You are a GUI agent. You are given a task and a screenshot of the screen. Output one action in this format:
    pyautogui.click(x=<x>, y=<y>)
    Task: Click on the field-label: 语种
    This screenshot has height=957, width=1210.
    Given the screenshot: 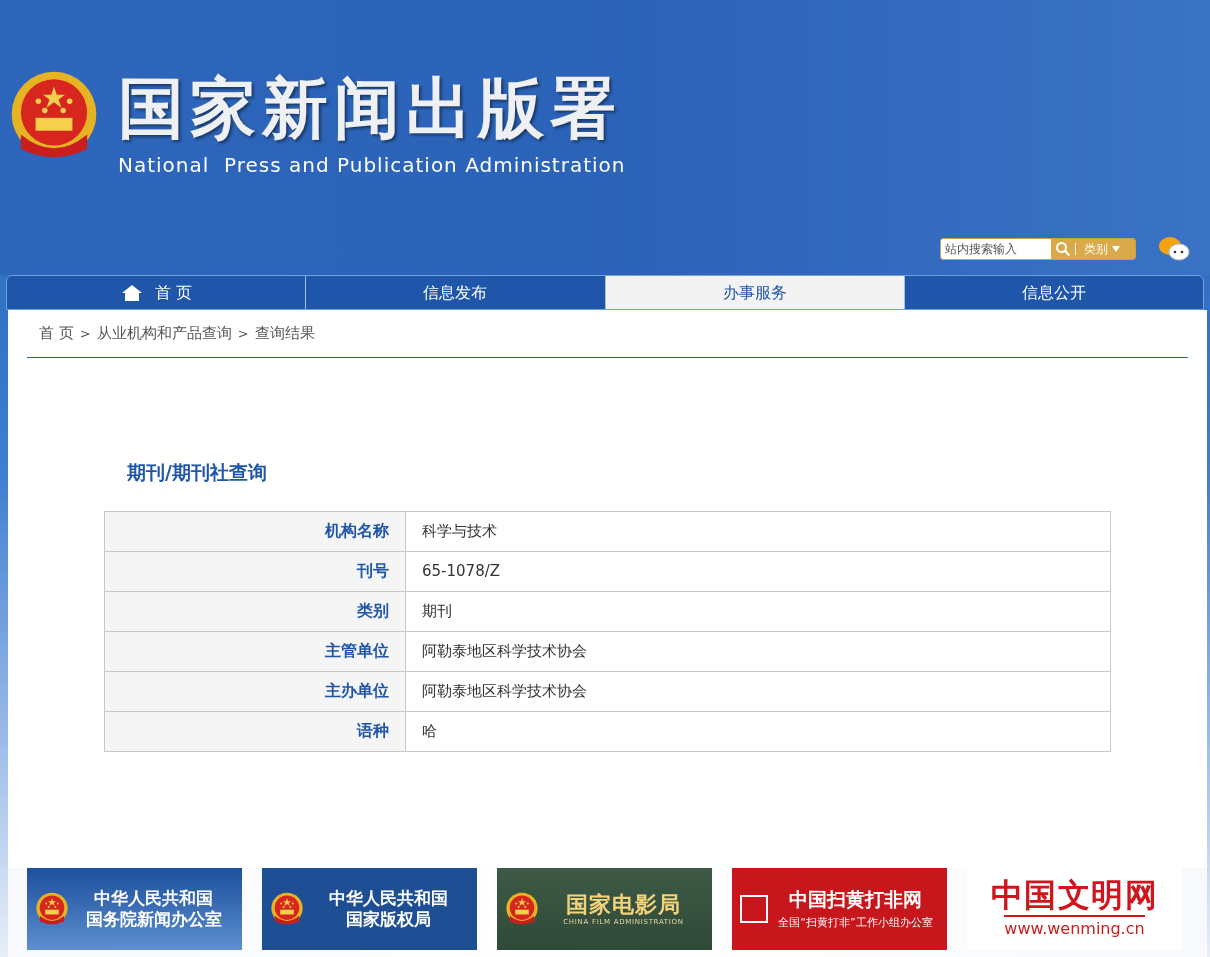 What is the action you would take?
    pyautogui.click(x=255, y=731)
    